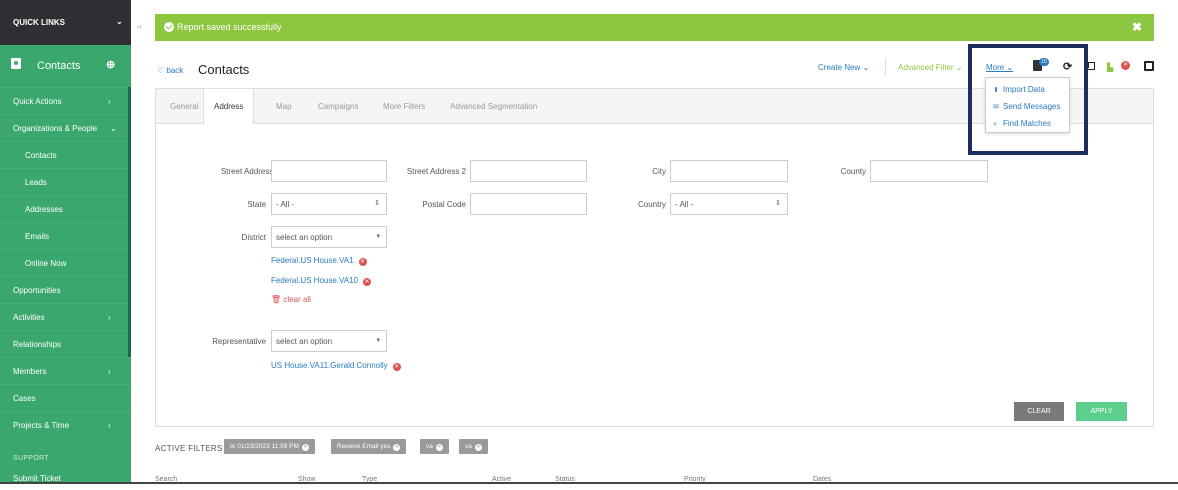 Image resolution: width=1178 pixels, height=490 pixels. What do you see at coordinates (65, 66) in the screenshot?
I see `sidebar-section-contacts: Contacts ⊕` at bounding box center [65, 66].